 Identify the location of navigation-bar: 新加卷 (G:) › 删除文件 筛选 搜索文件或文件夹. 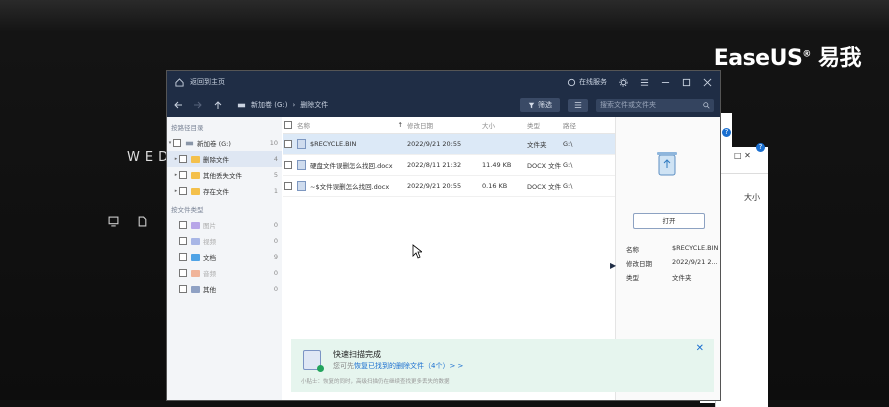
(443, 105).